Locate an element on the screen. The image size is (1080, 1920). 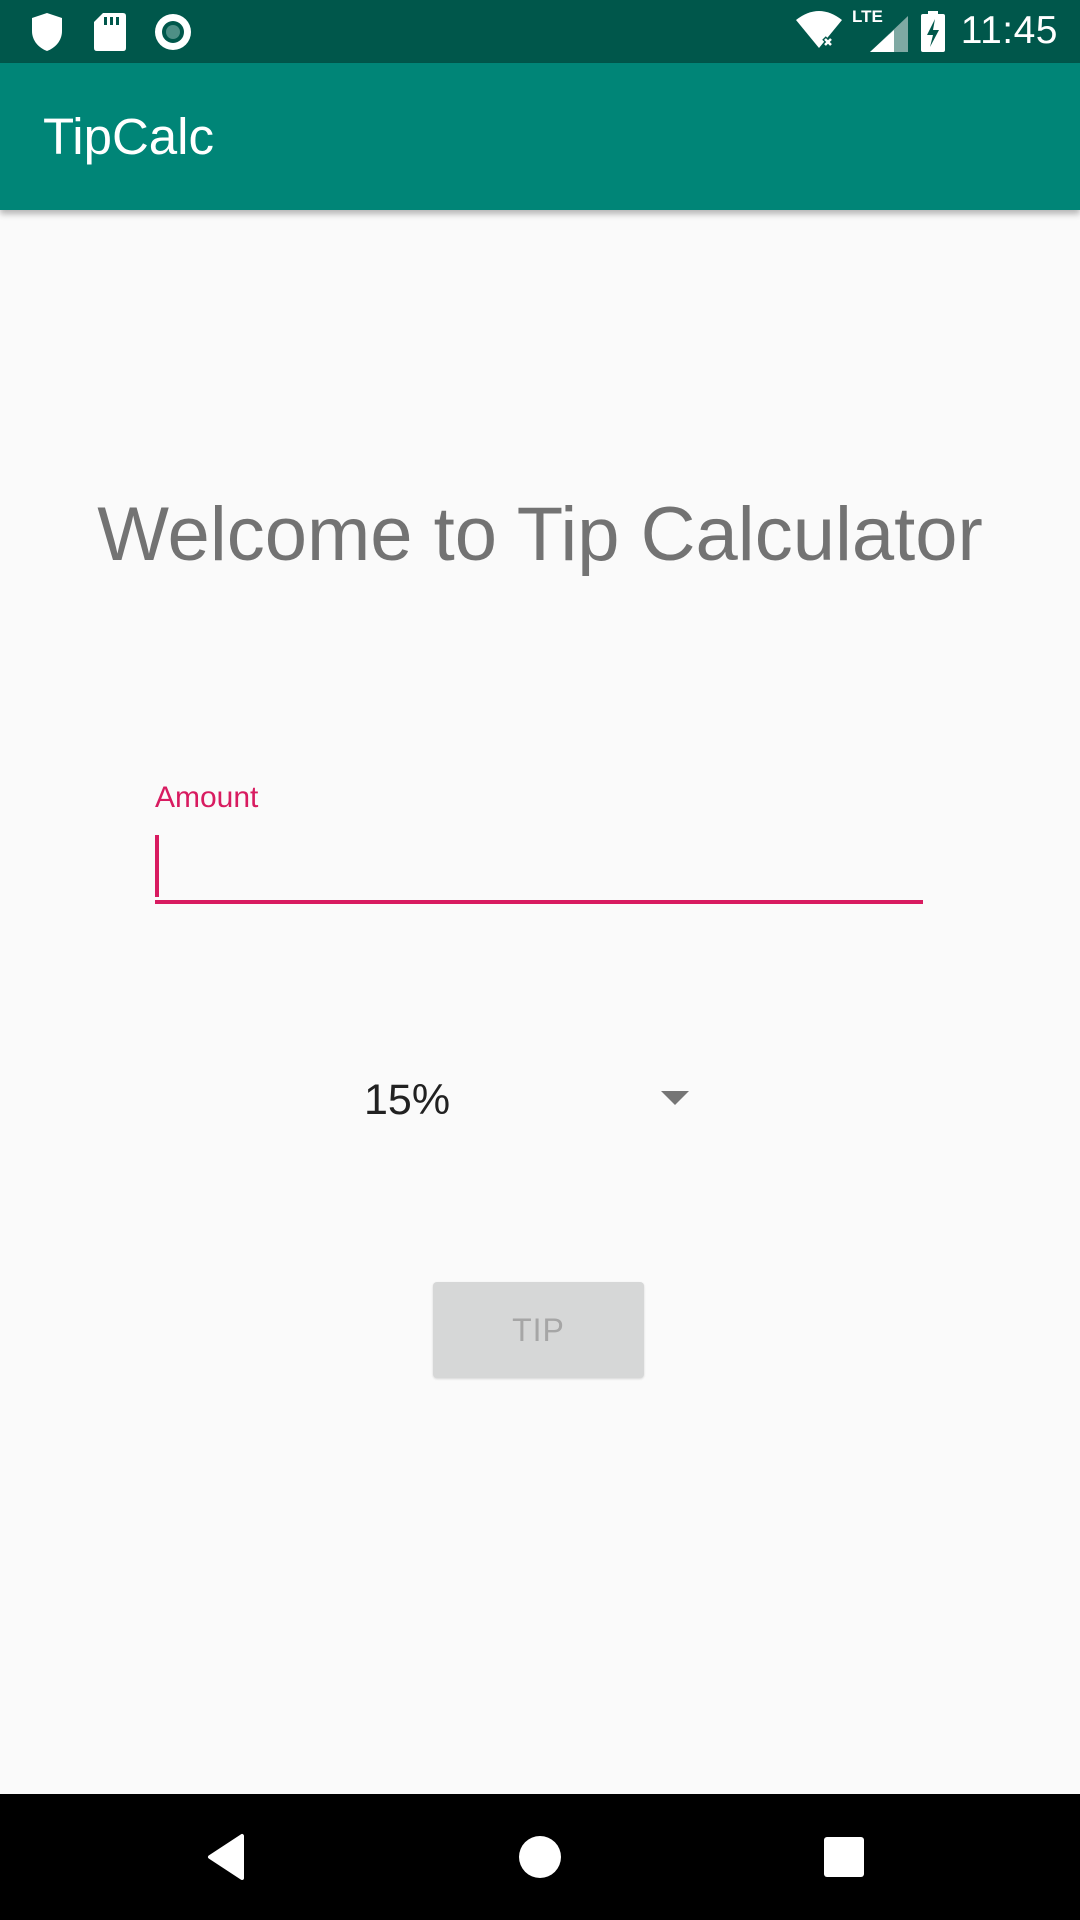
app-title: TipCalc is located at coordinates (128, 136).